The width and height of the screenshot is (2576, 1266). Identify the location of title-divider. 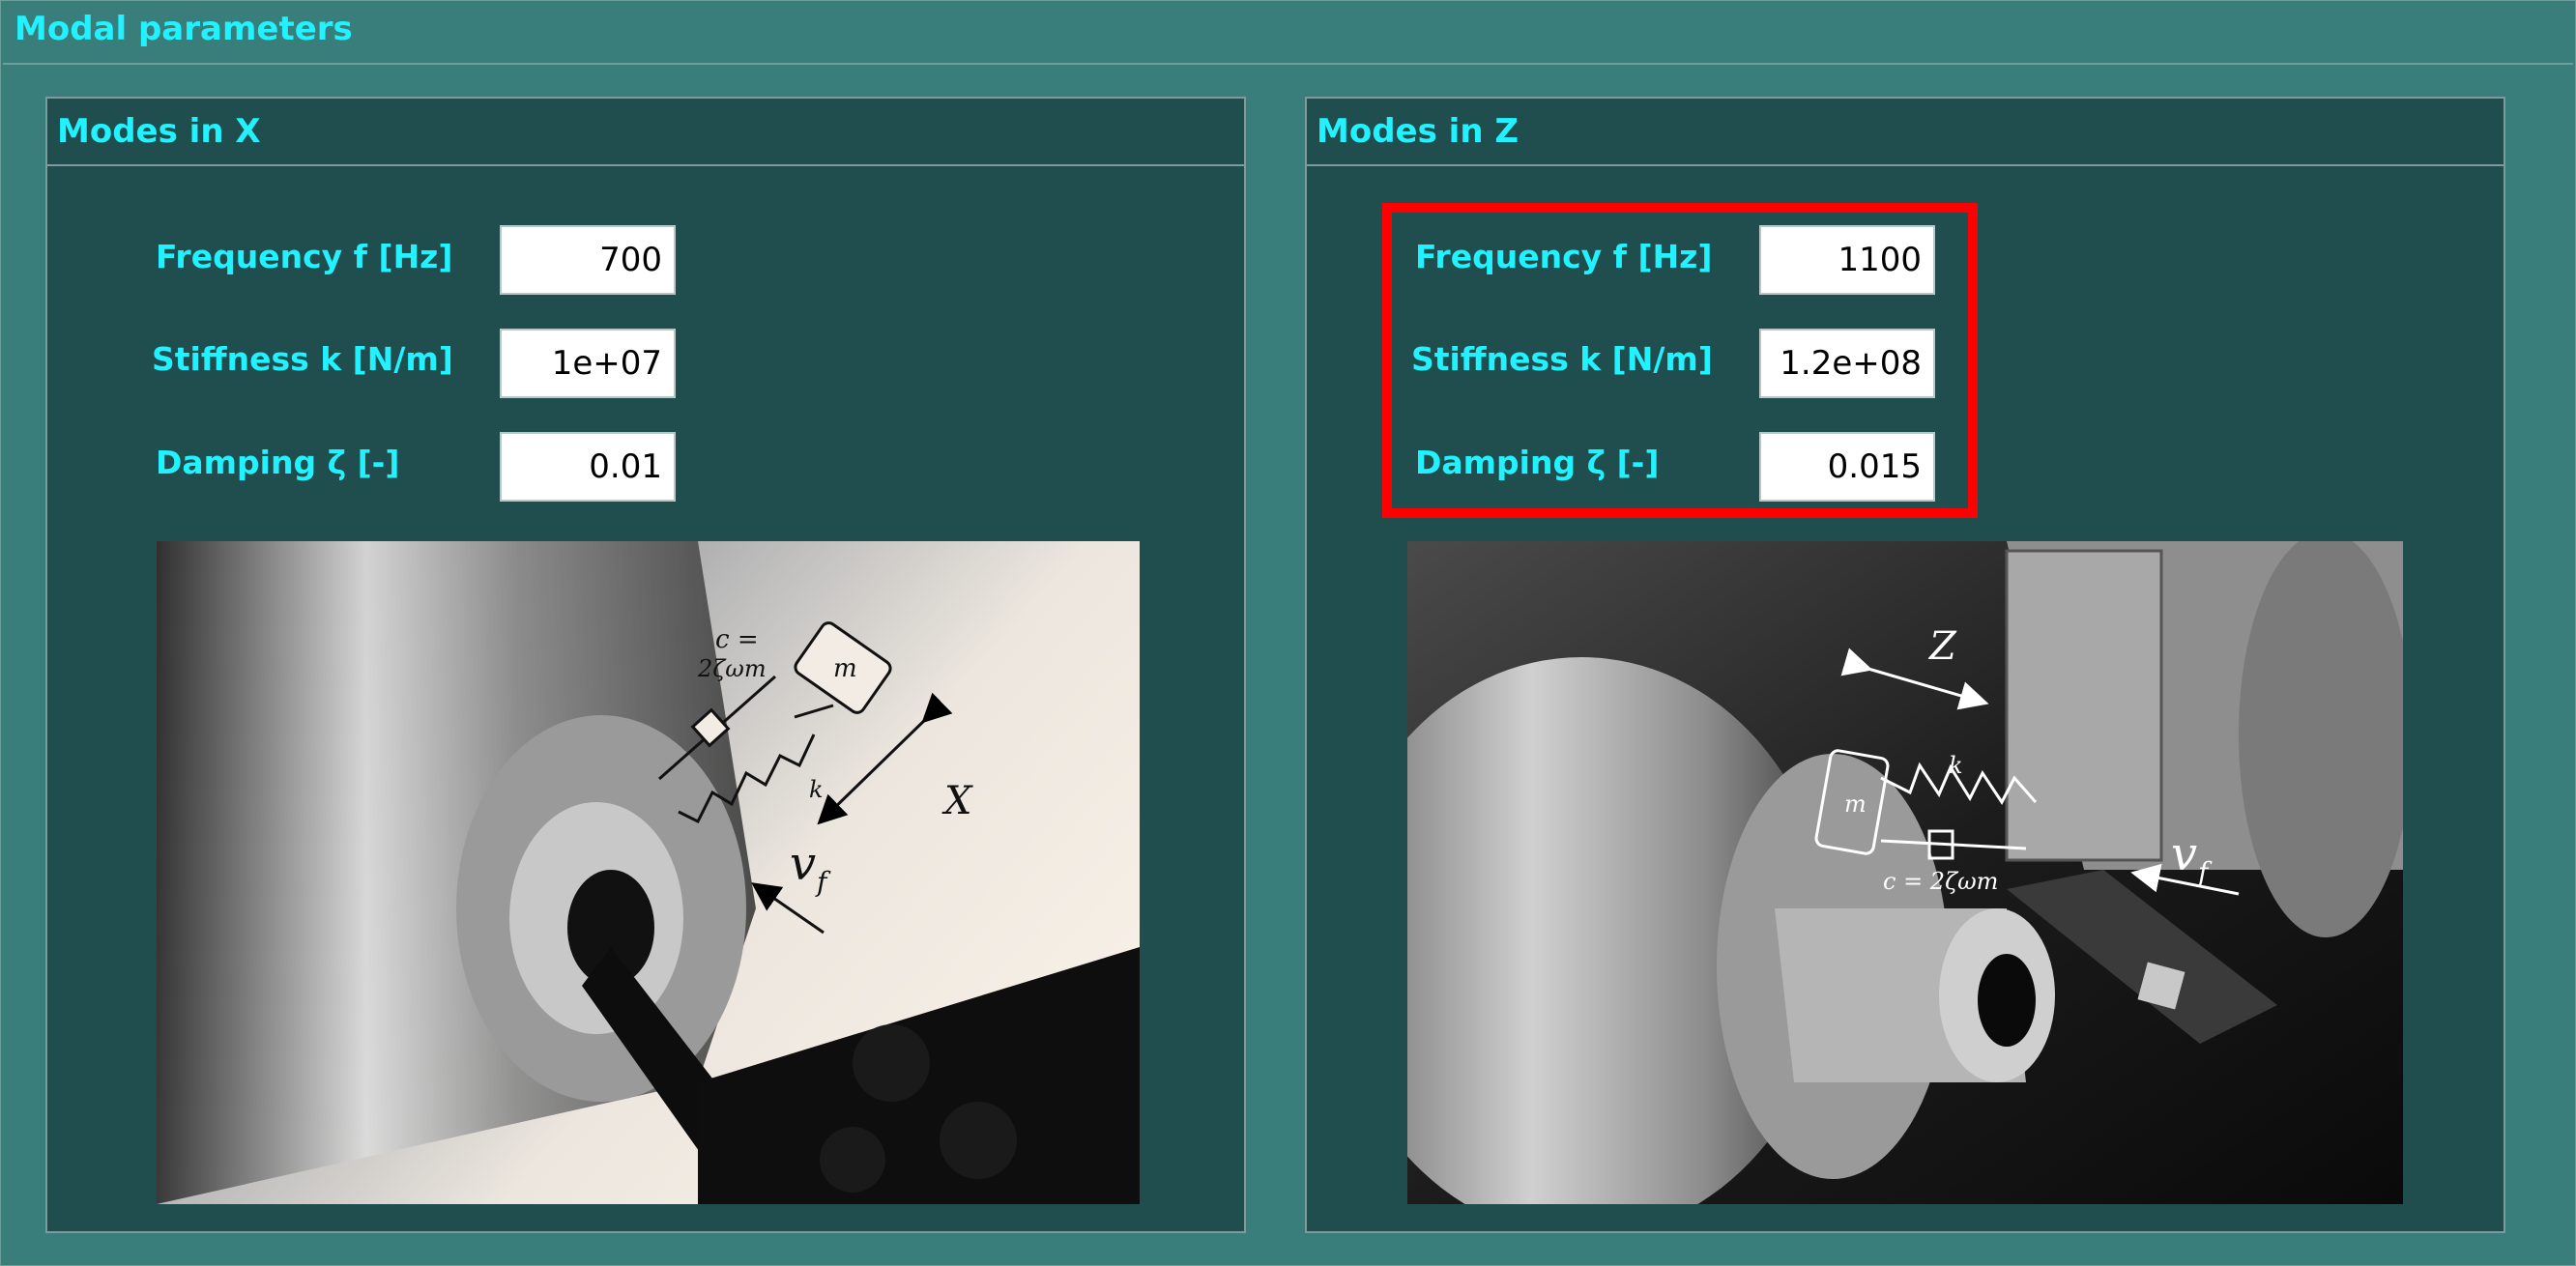
(1288, 64).